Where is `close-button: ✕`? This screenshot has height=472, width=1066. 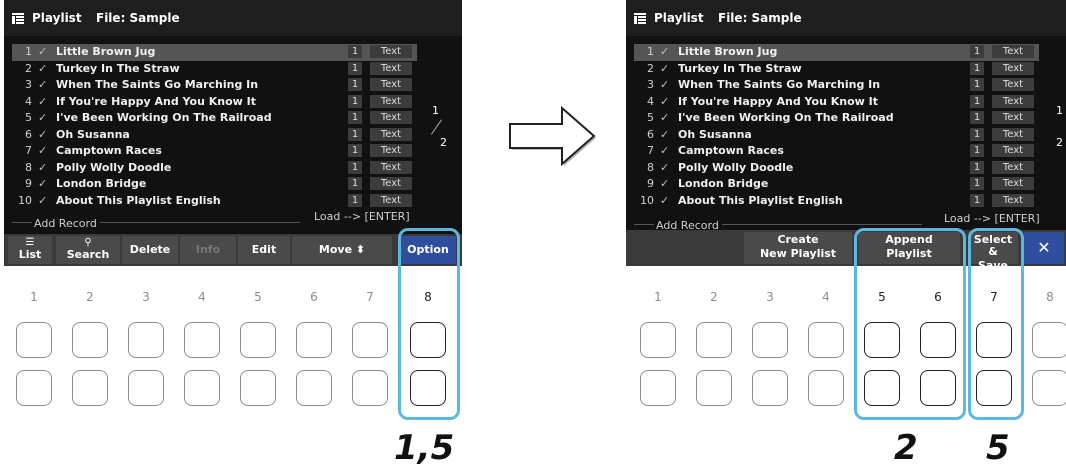 close-button: ✕ is located at coordinates (1044, 248).